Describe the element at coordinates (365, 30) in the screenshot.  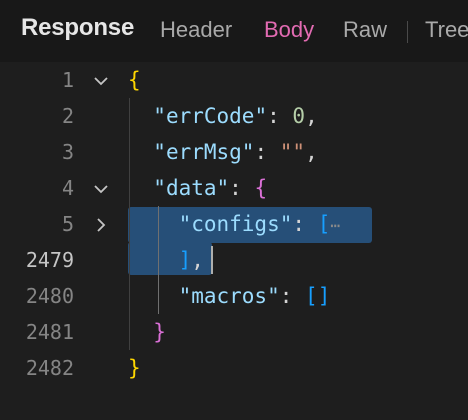
I see `tab-raw: Raw` at that location.